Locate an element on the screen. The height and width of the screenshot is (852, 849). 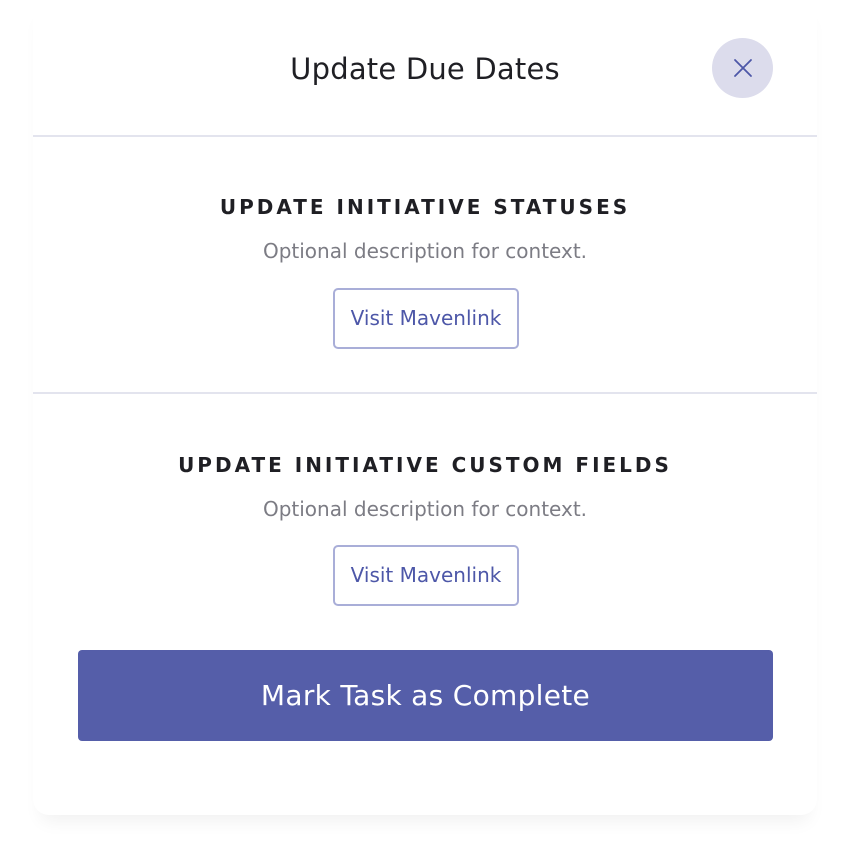
modal-title: Update Due Dates is located at coordinates (425, 69).